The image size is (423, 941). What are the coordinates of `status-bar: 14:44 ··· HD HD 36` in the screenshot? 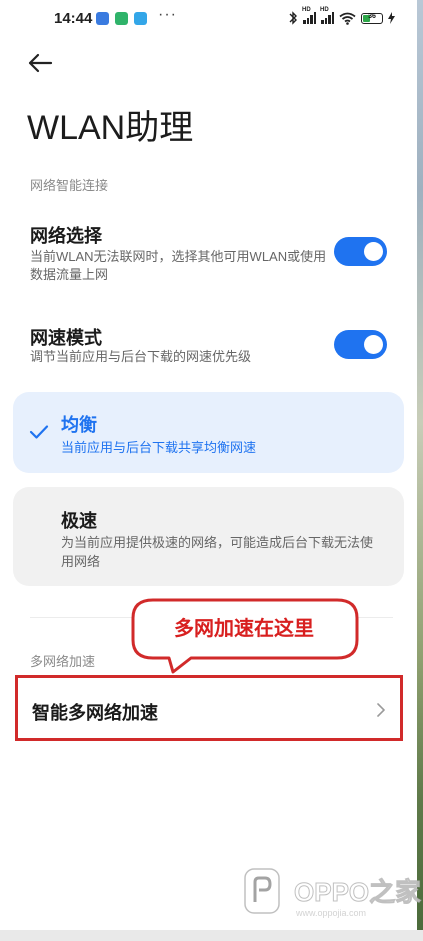 It's located at (211, 18).